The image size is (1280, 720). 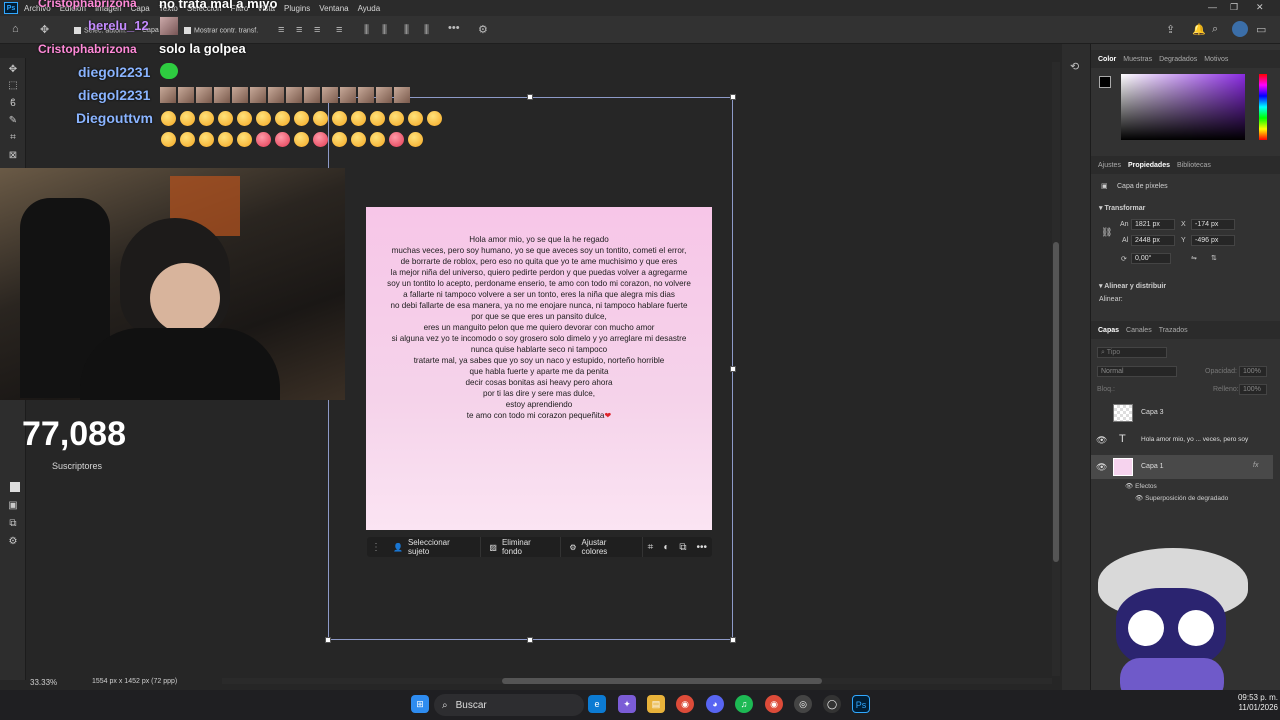 I want to click on edge-browser-icon: e, so click(x=597, y=704).